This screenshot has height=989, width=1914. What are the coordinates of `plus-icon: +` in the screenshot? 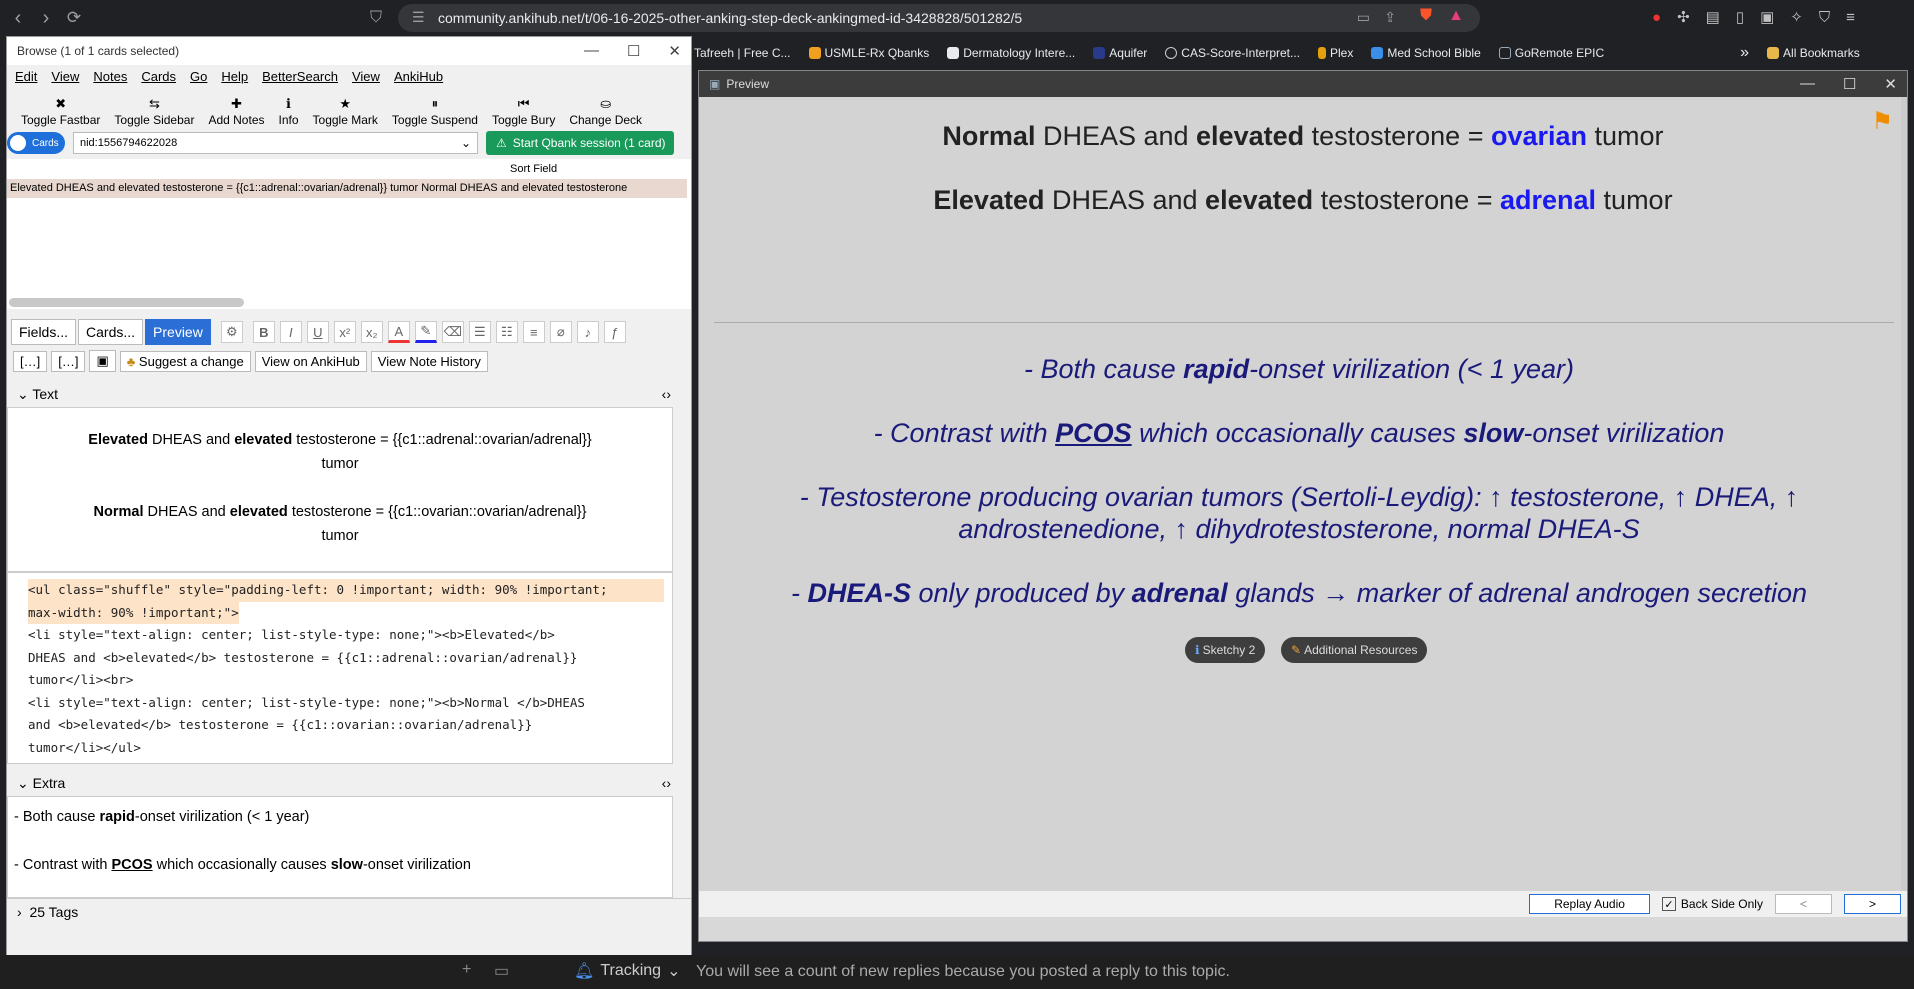 It's located at (466, 970).